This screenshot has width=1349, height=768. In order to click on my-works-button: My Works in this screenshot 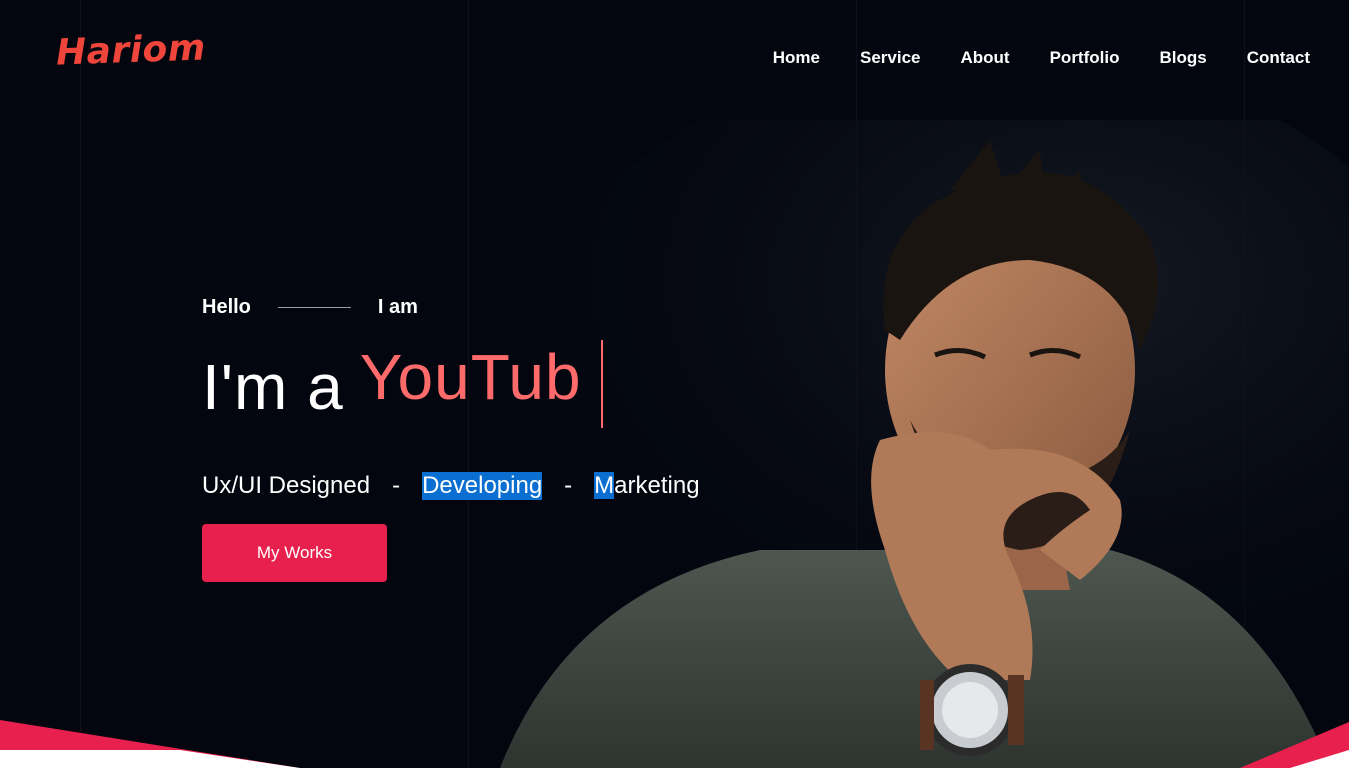, I will do `click(294, 553)`.